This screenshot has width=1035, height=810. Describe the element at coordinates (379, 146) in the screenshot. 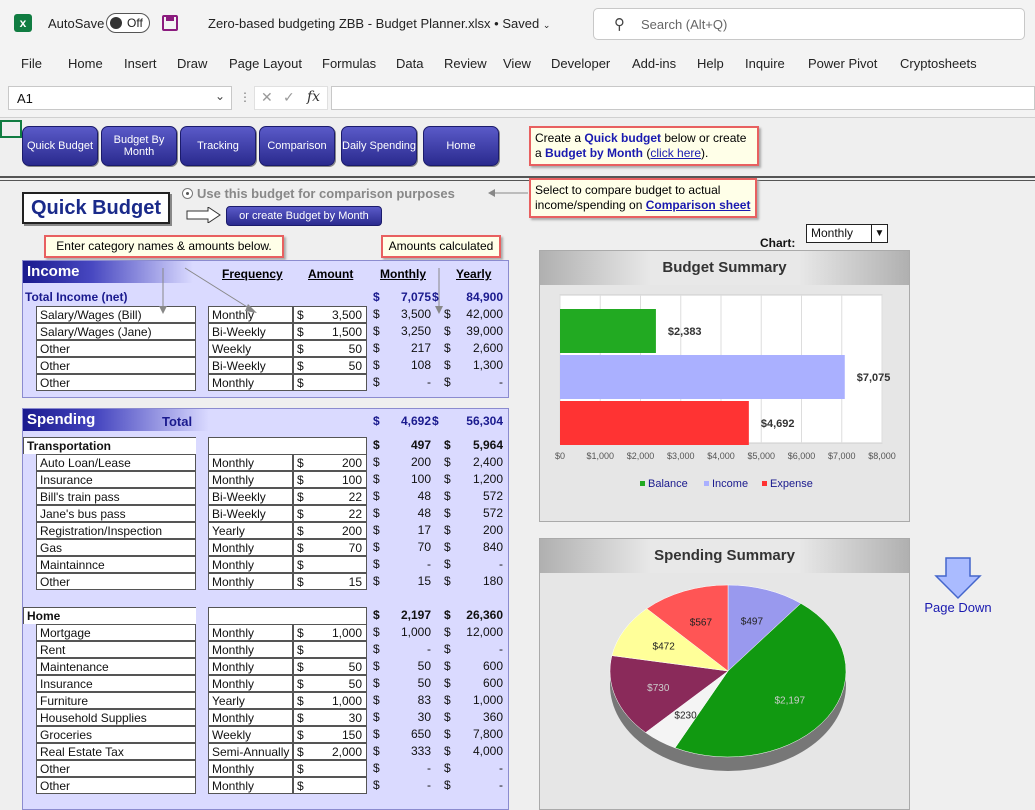

I see `nav-daily-spending-button: Daily Spending` at that location.